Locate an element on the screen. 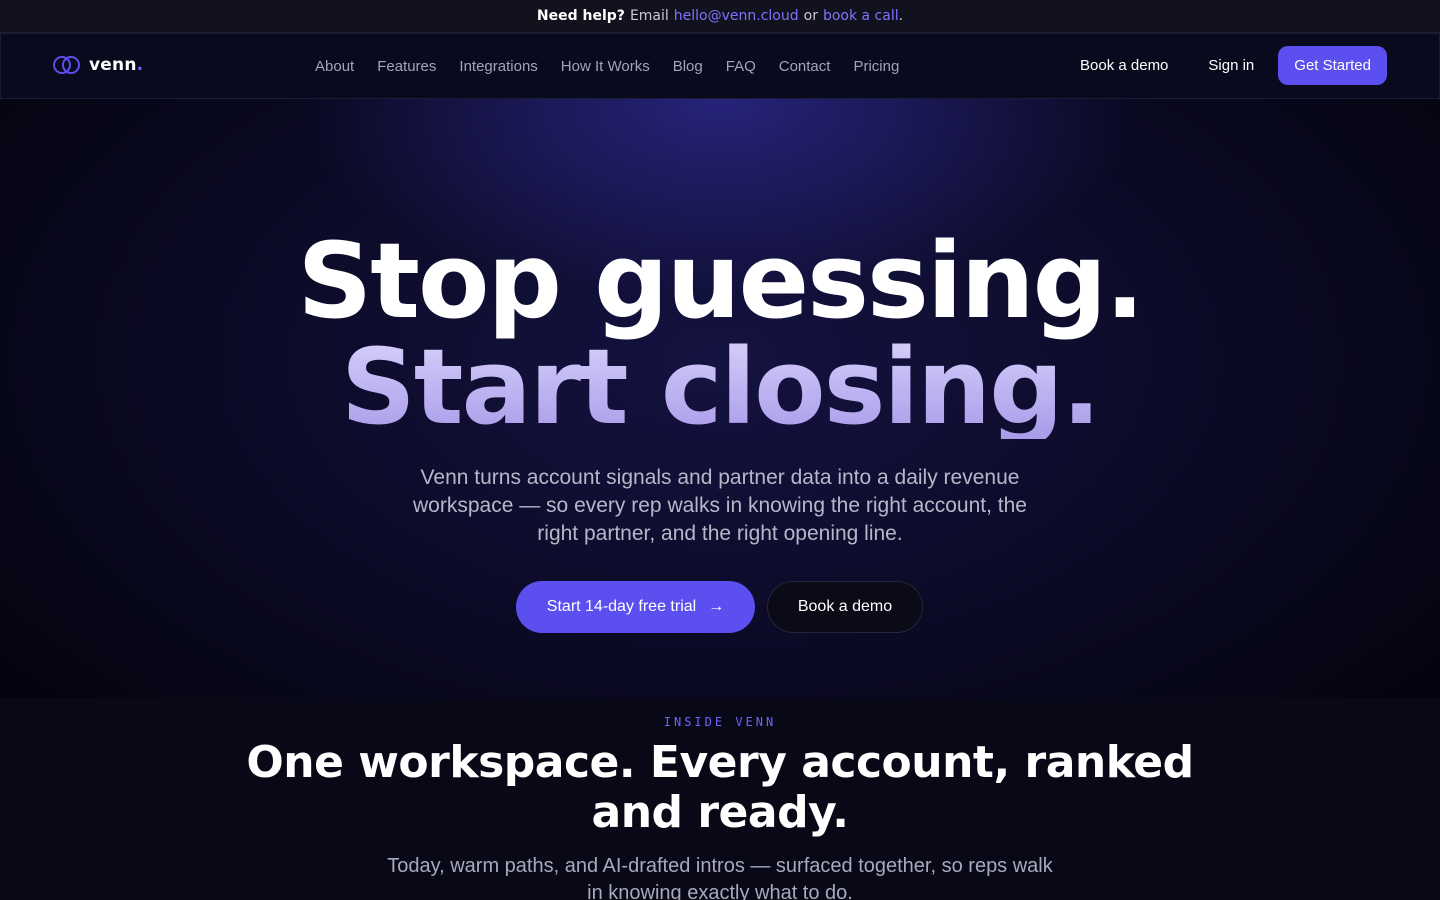 The image size is (1440, 900). nav-link-contact: Contact is located at coordinates (805, 66).